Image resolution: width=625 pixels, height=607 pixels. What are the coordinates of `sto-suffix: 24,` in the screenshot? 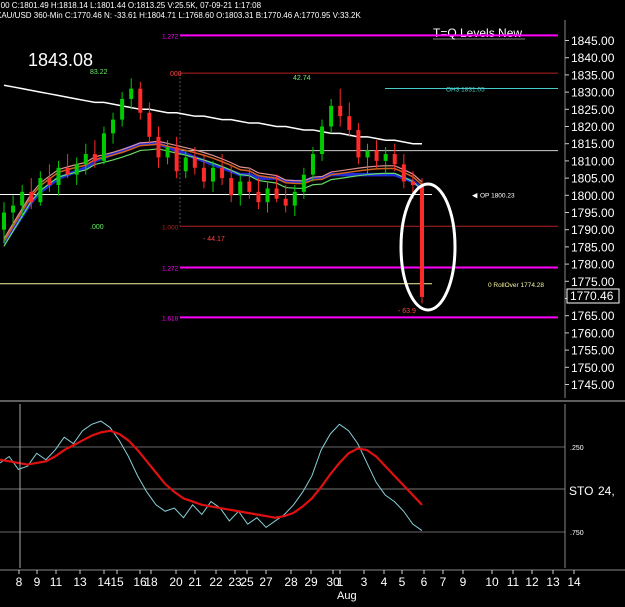 It's located at (606, 491).